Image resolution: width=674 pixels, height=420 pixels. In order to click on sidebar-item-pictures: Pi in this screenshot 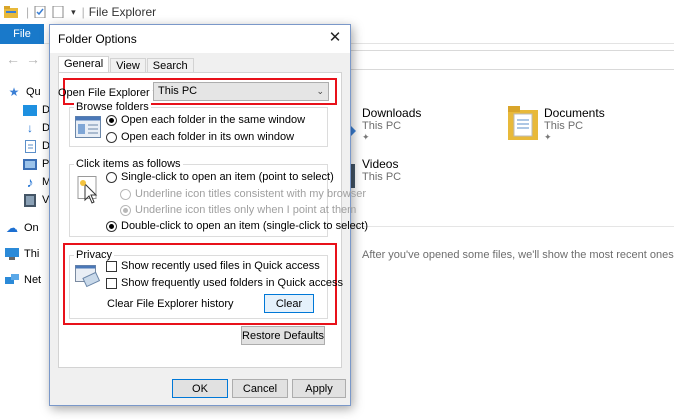, I will do `click(37, 164)`.